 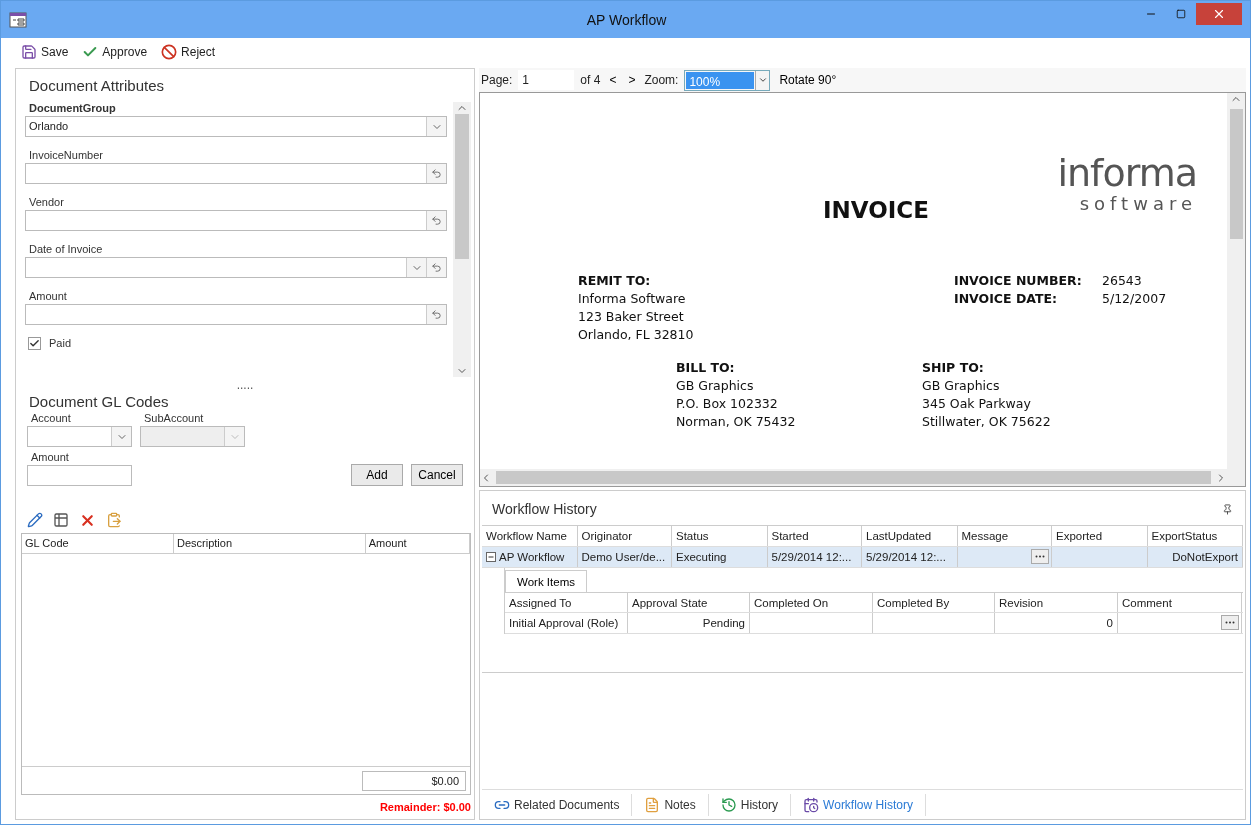 I want to click on logo-text: informa, so click(x=1127, y=173).